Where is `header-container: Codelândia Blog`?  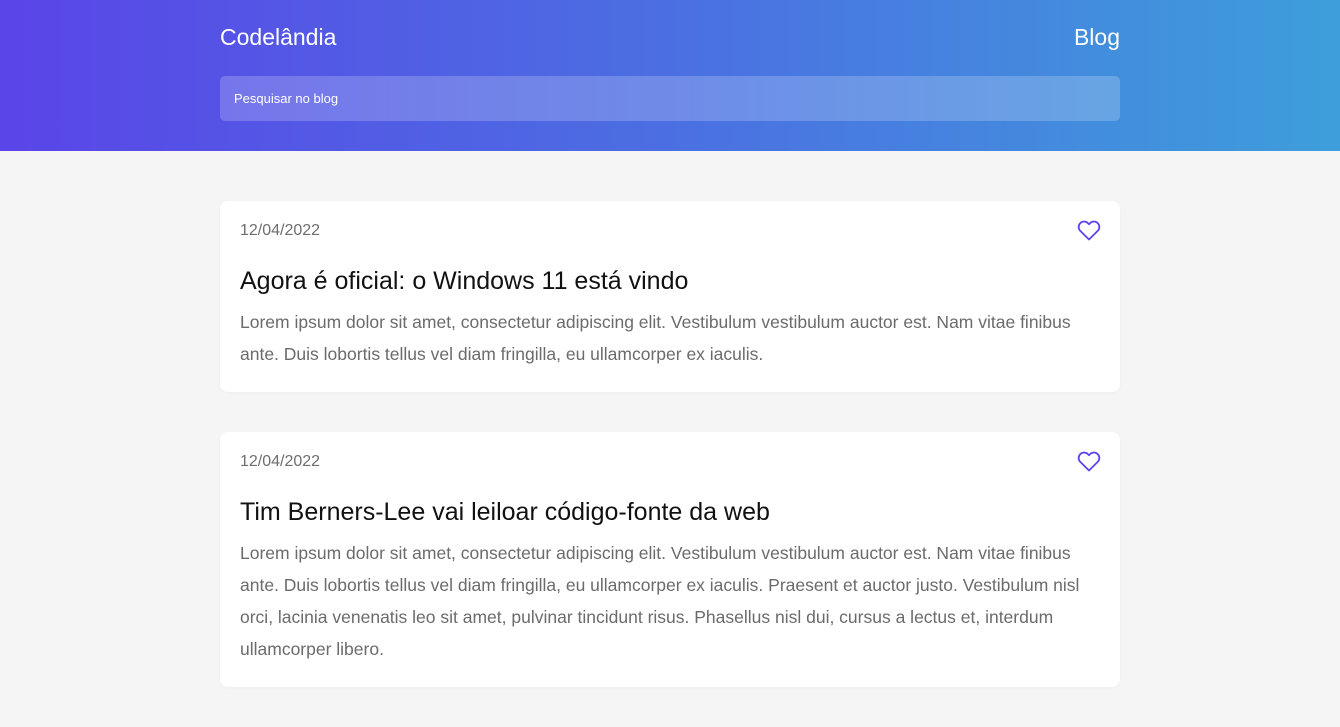
header-container: Codelândia Blog is located at coordinates (670, 75).